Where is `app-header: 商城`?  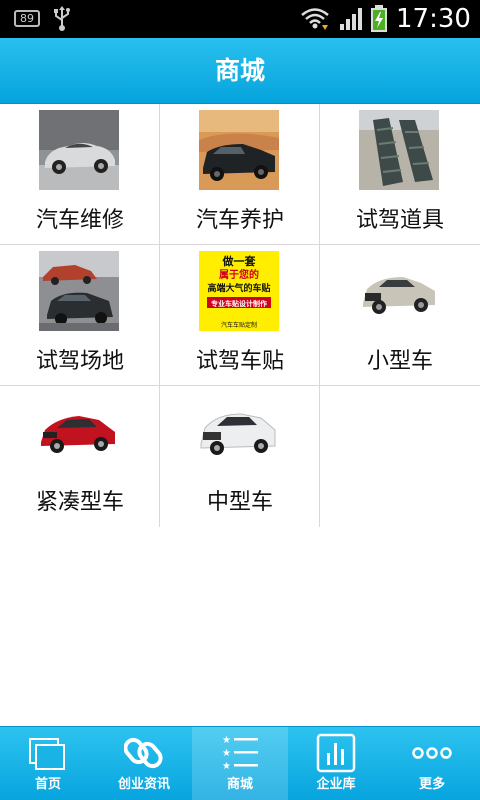 app-header: 商城 is located at coordinates (240, 71).